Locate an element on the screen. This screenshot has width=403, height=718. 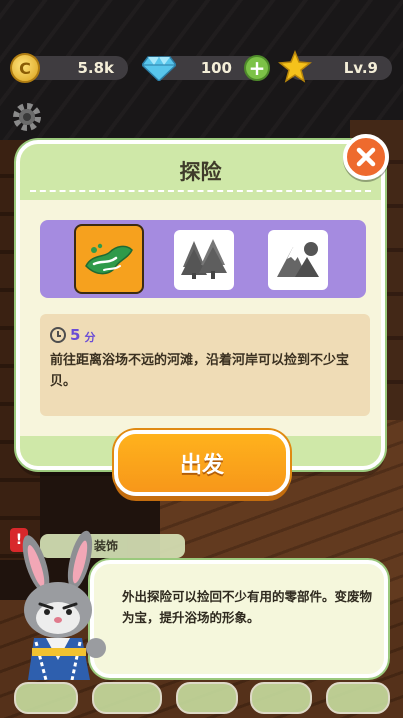
gem-icon is located at coordinates (159, 68).